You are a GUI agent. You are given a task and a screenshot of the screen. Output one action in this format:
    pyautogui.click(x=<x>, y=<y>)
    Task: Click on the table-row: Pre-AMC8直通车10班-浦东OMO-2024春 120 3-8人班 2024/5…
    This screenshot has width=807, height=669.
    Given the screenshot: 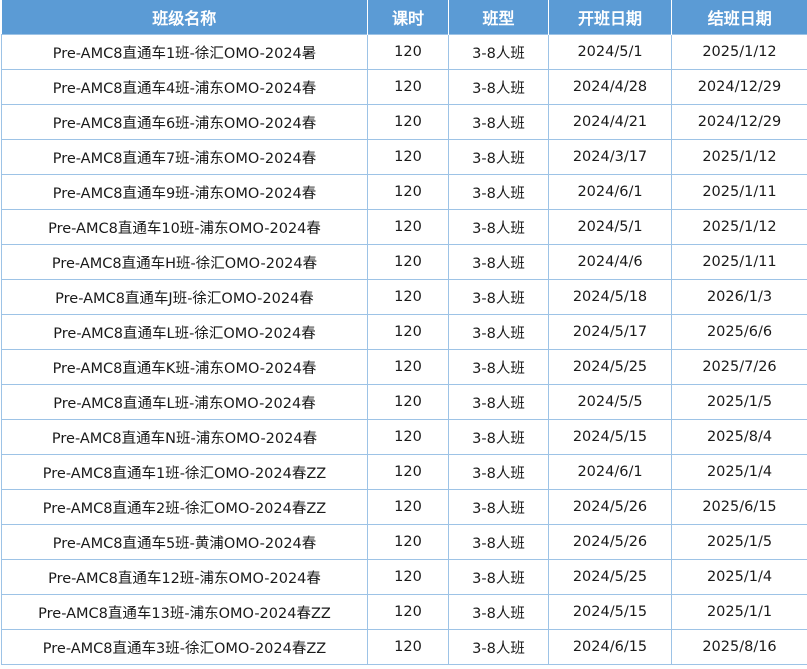 What is the action you would take?
    pyautogui.click(x=404, y=227)
    